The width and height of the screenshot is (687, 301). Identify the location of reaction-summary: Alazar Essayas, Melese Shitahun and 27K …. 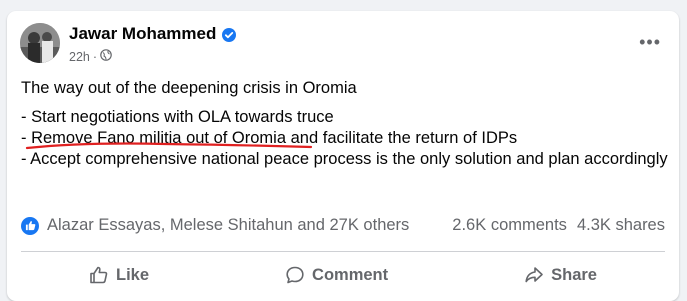
(215, 225).